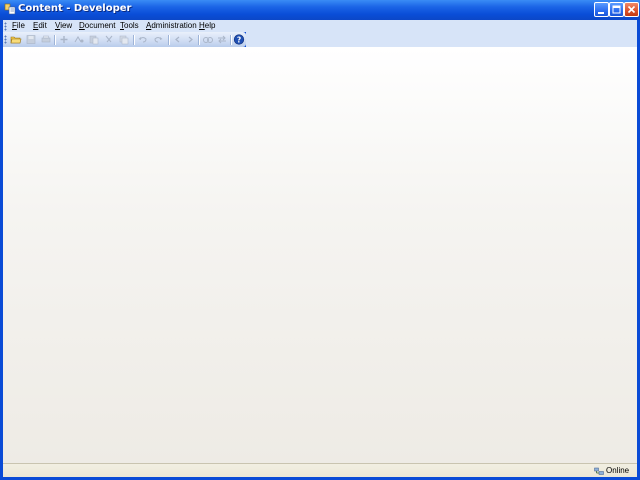 The image size is (640, 480). I want to click on maximize-icon, so click(616, 9).